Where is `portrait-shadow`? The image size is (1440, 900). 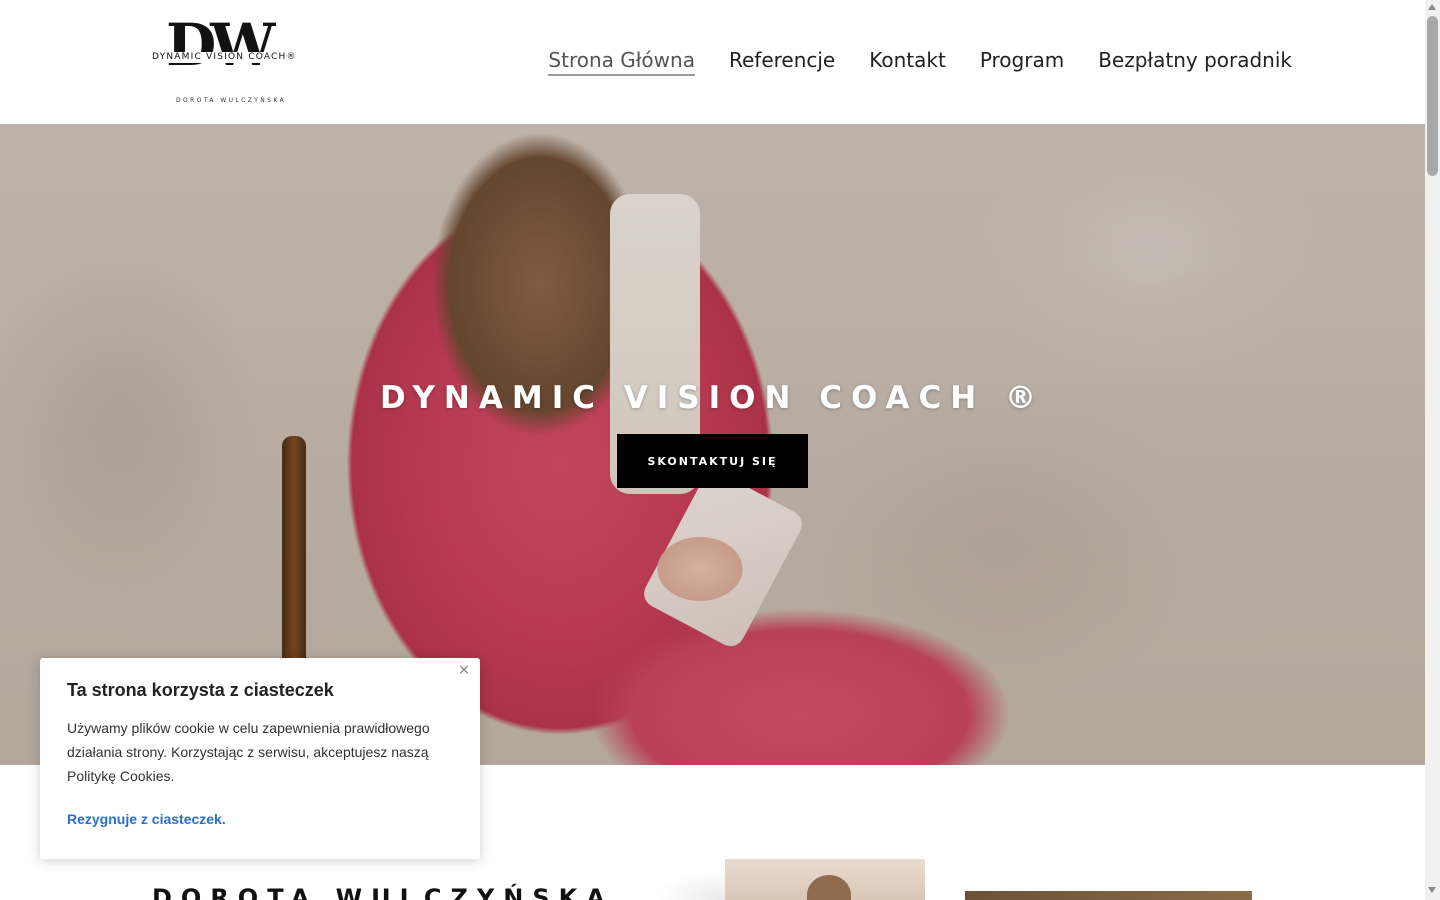
portrait-shadow is located at coordinates (670, 879).